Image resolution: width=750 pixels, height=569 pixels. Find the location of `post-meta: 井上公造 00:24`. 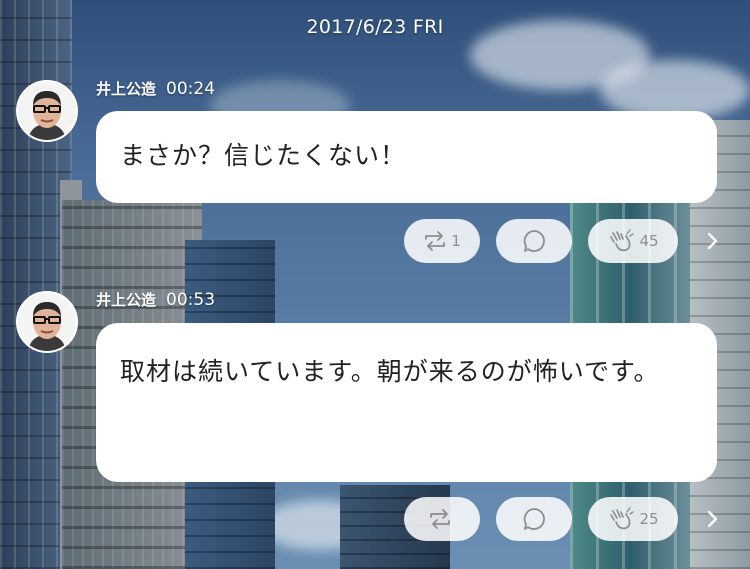

post-meta: 井上公造 00:24 is located at coordinates (155, 88).